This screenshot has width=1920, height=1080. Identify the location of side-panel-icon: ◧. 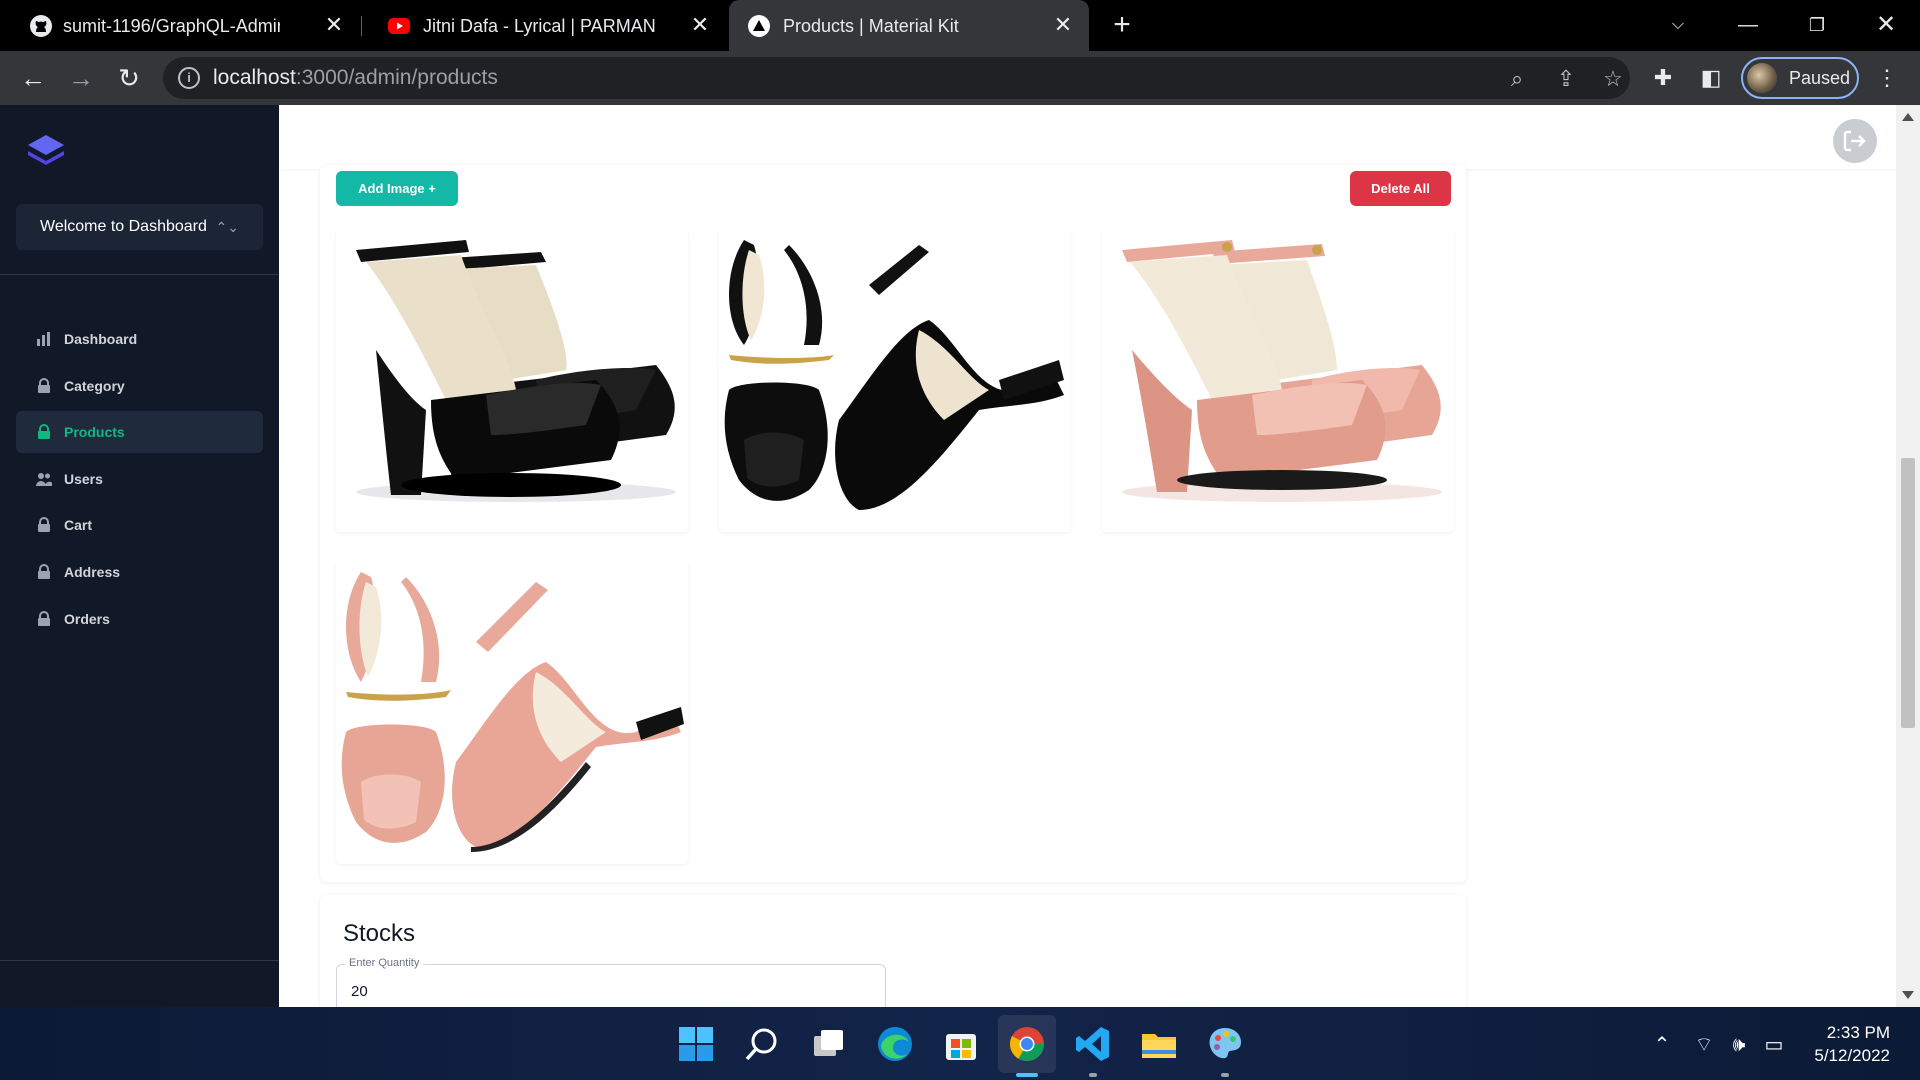
(1711, 78).